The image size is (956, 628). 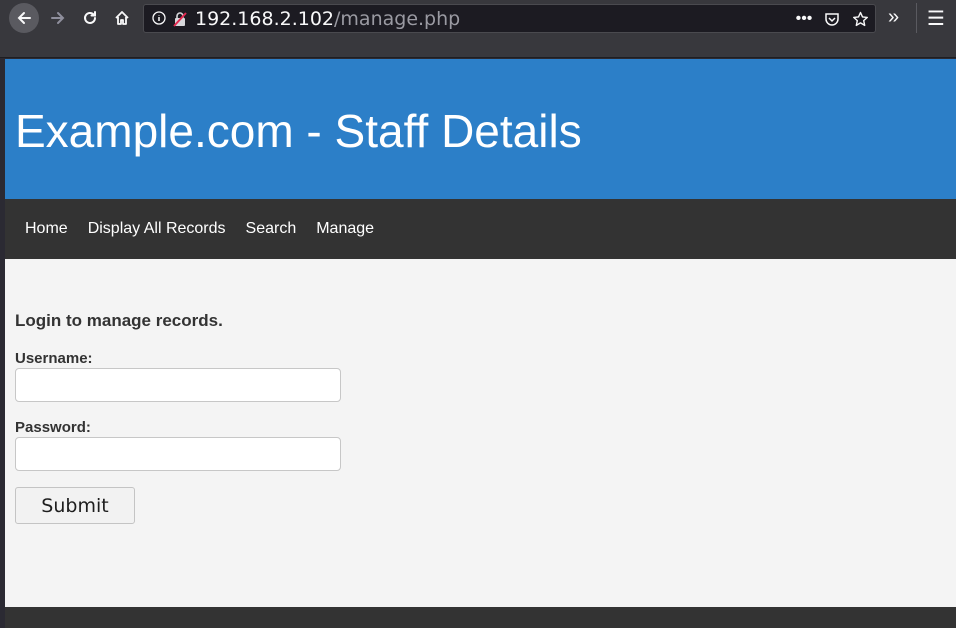 I want to click on site-title: Example.com - Staff Details, so click(x=298, y=131).